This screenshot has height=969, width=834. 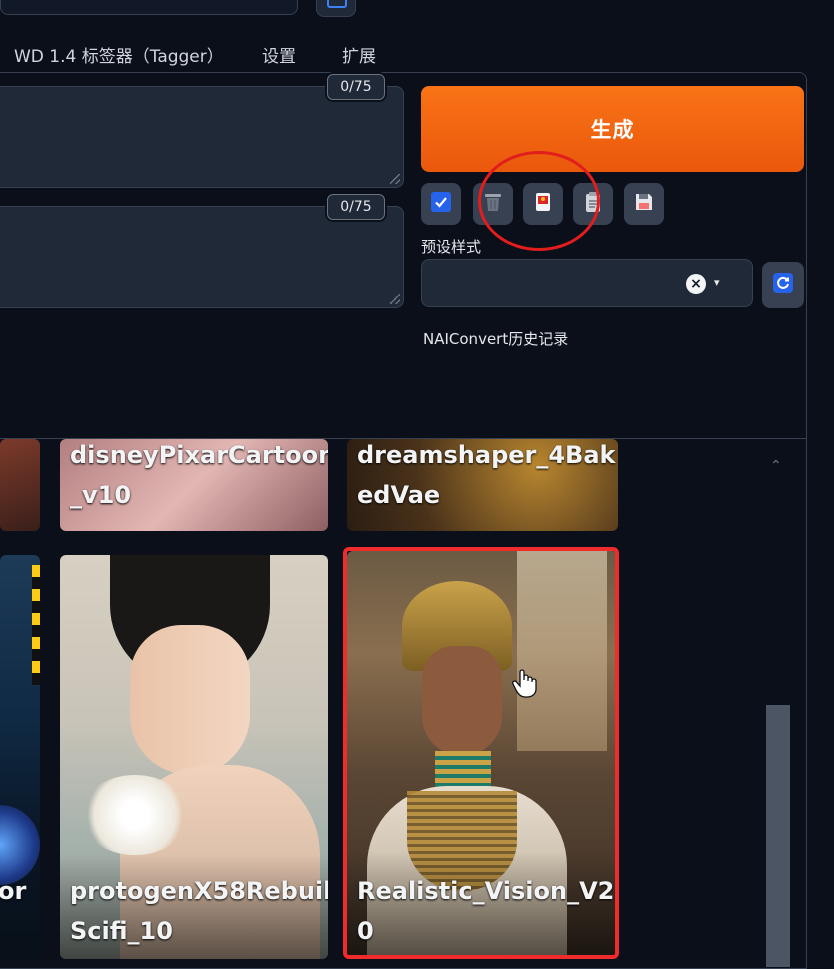 I want to click on chevron-down-icon: ▾, so click(x=717, y=282).